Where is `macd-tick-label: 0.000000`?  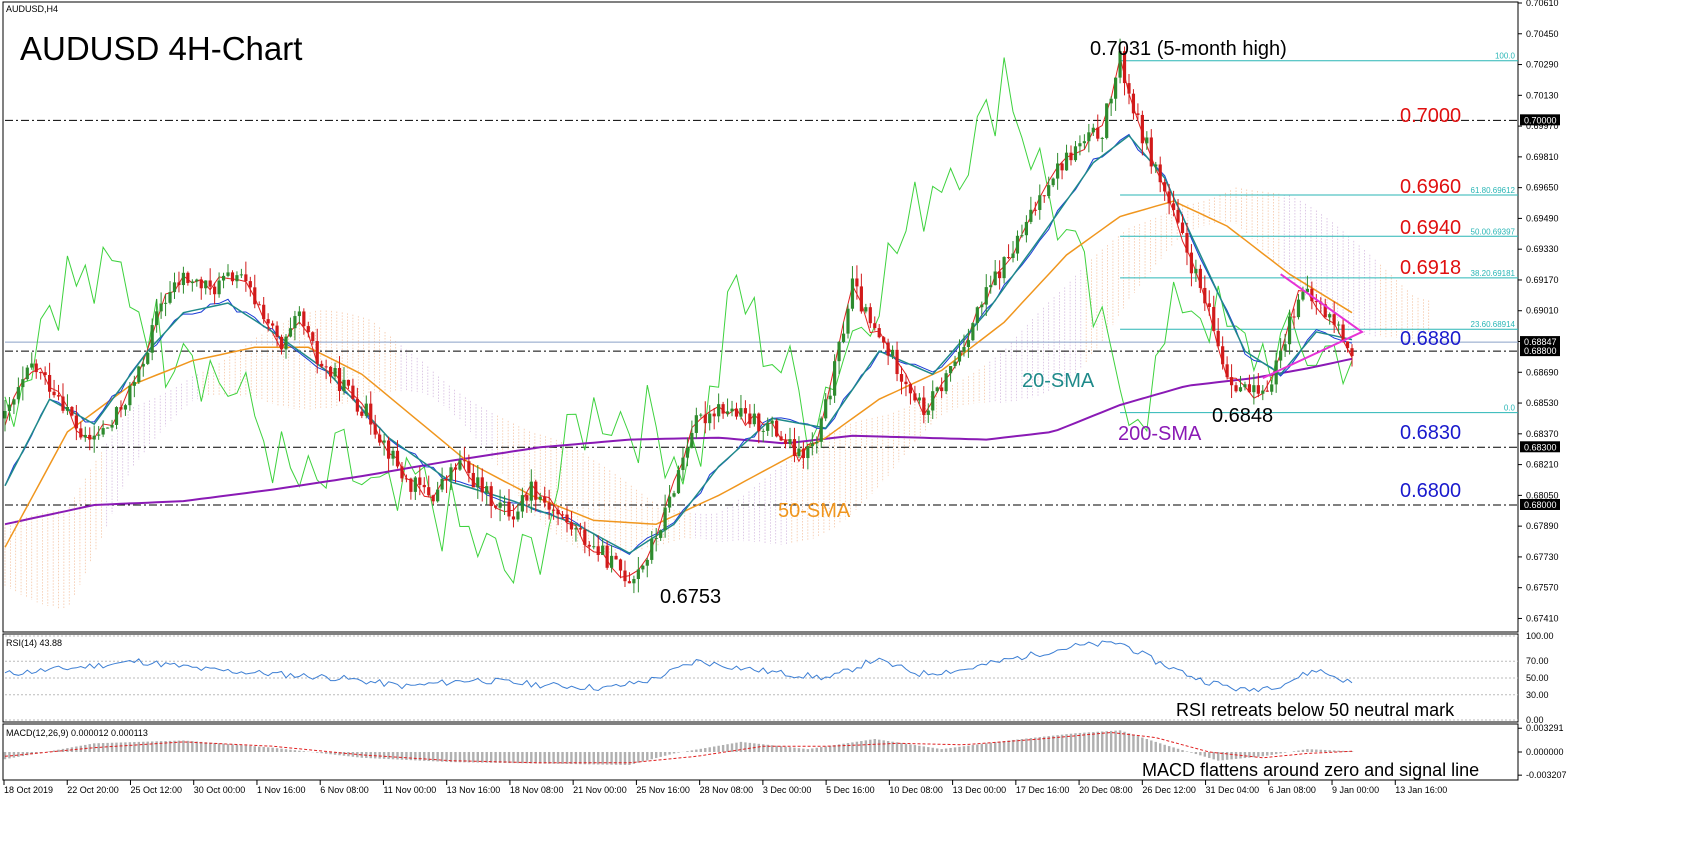
macd-tick-label: 0.000000 is located at coordinates (1545, 752).